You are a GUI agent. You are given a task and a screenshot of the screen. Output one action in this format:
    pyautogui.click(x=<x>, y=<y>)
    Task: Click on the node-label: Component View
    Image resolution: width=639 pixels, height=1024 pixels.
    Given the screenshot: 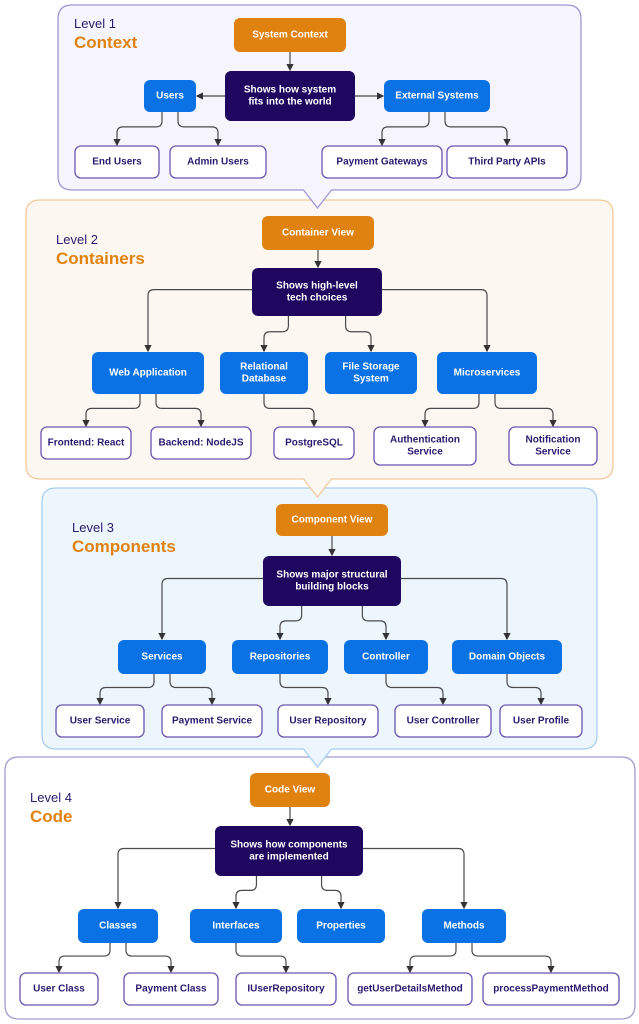 What is the action you would take?
    pyautogui.click(x=332, y=520)
    